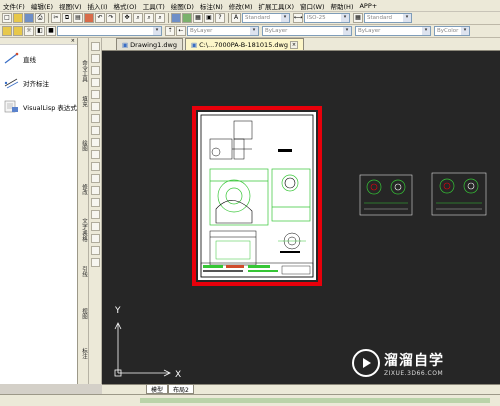  What do you see at coordinates (198, 18) in the screenshot?
I see `tool-palette-icon: ▦` at bounding box center [198, 18].